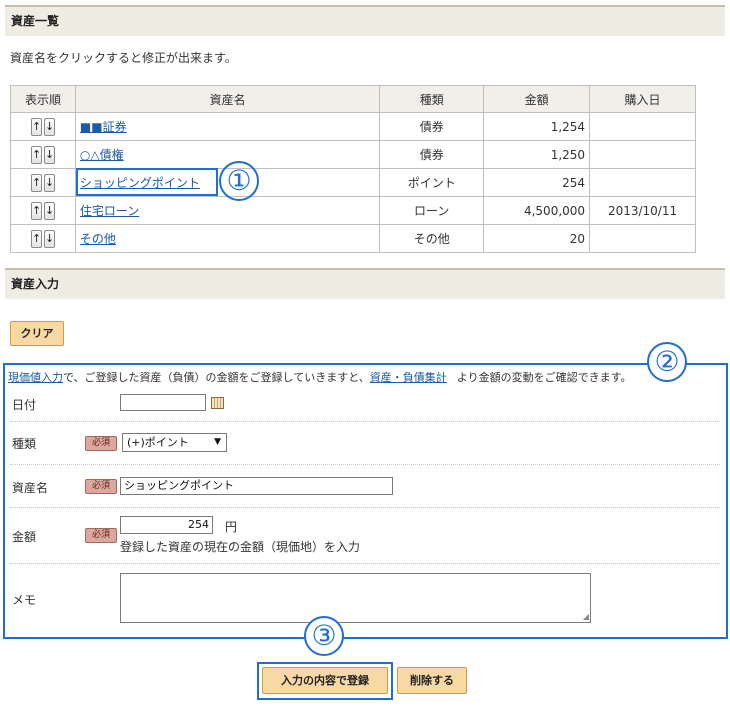  Describe the element at coordinates (537, 210) in the screenshot. I see `asset-amount-cell: 4,500,000` at that location.